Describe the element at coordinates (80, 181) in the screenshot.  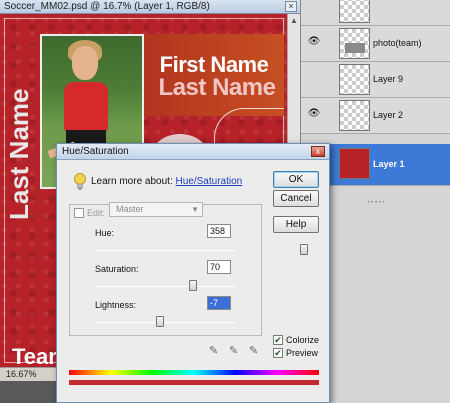
I see `lightbulb-icon` at that location.